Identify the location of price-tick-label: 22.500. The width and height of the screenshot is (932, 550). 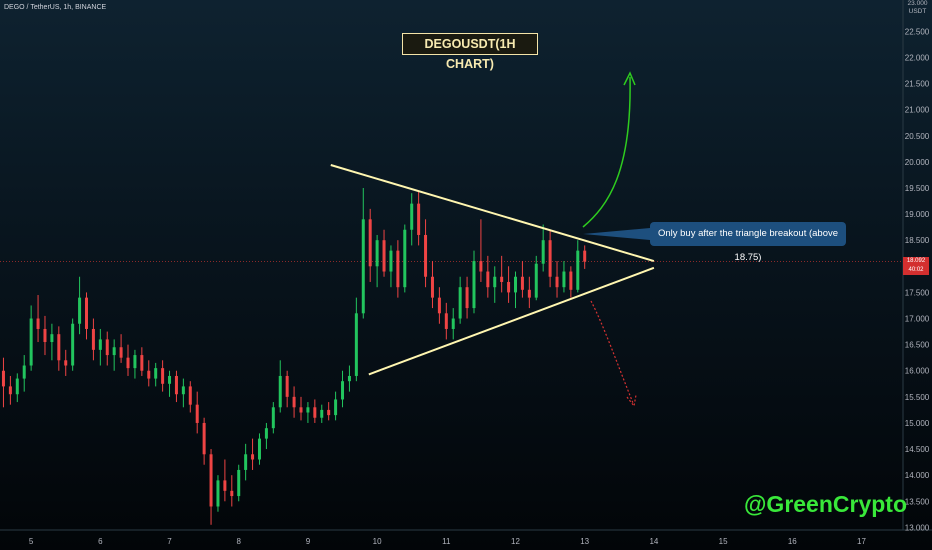
(917, 31).